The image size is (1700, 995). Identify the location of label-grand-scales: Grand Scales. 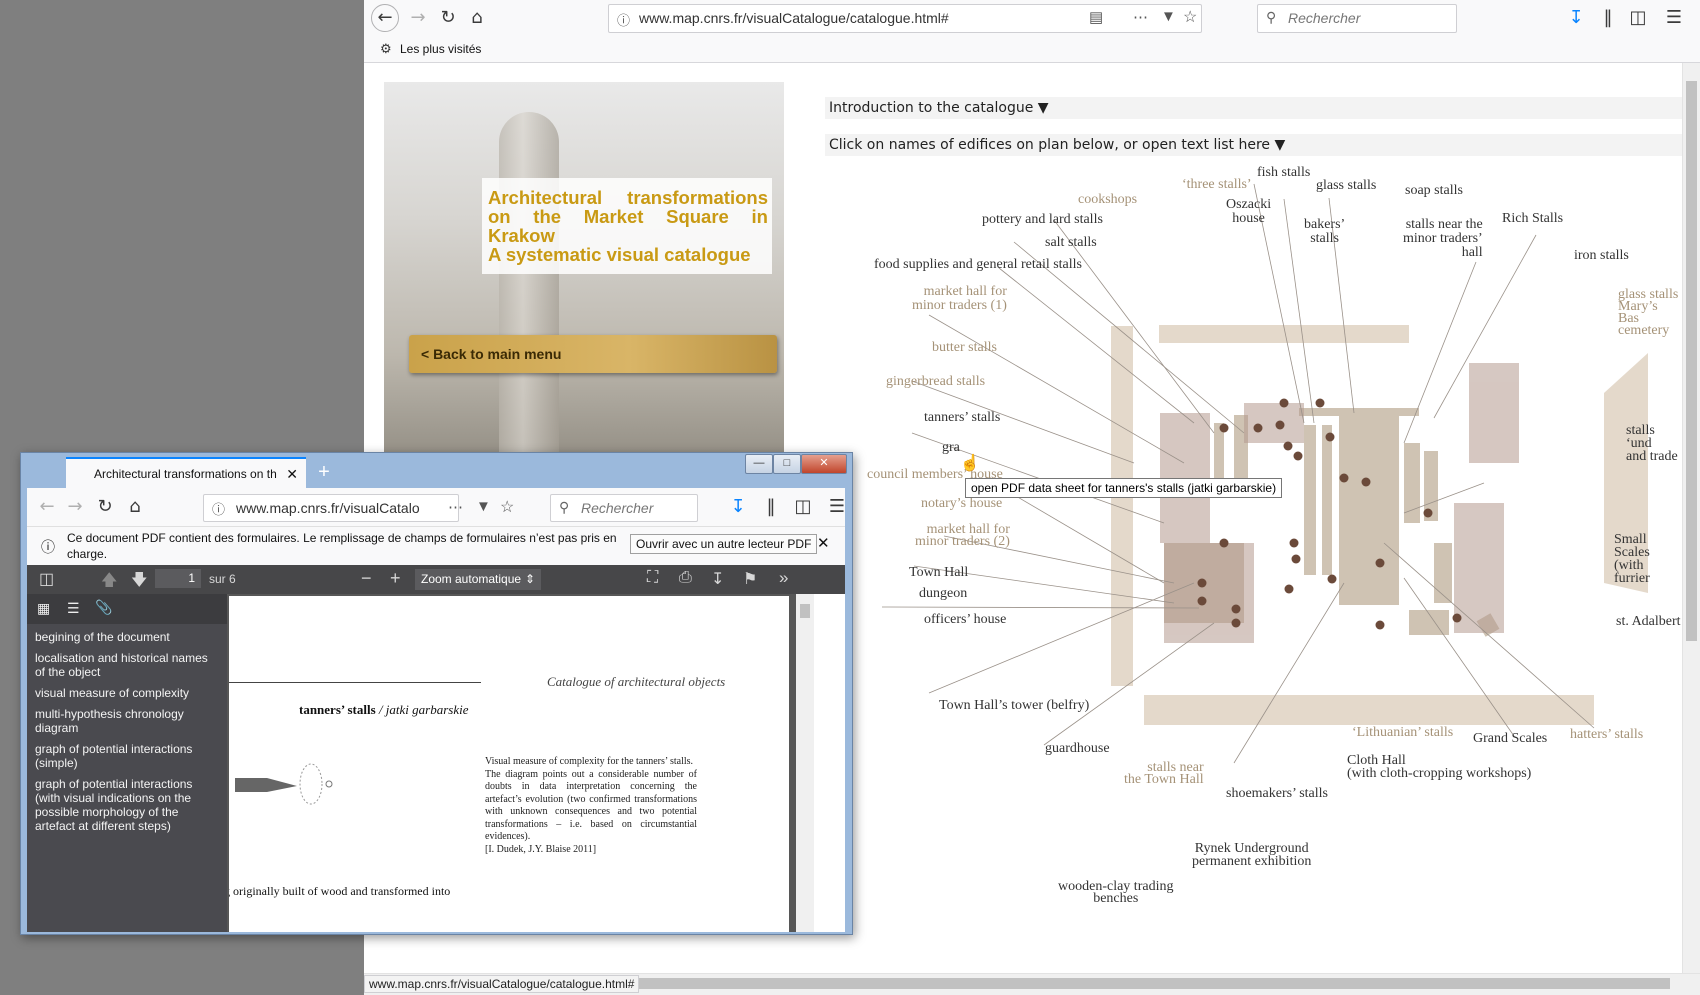
(1510, 739).